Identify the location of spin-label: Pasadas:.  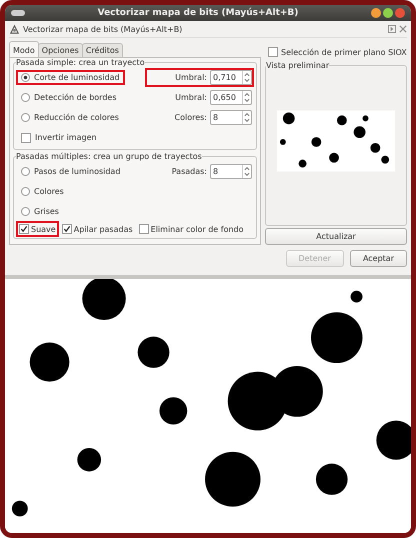
(189, 171).